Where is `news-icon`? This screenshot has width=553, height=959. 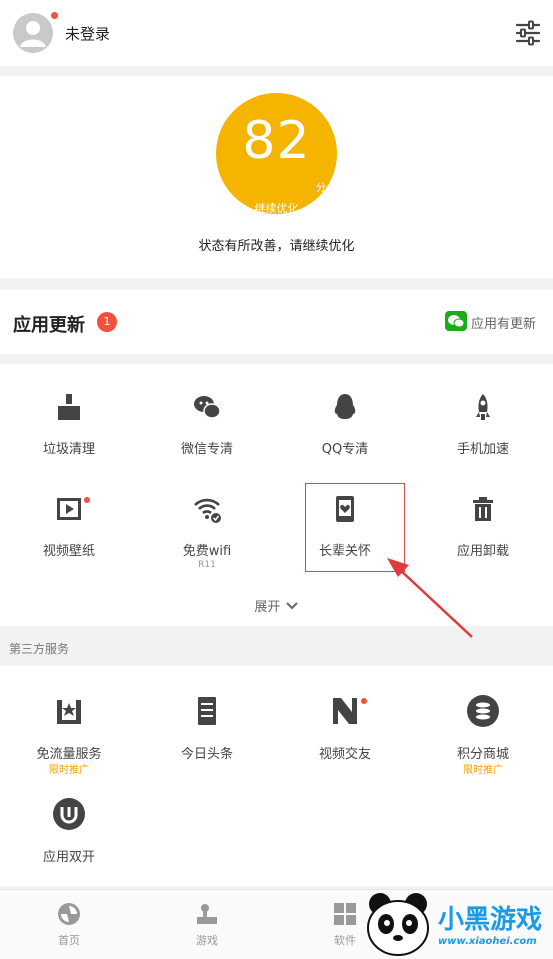
news-icon is located at coordinates (207, 711).